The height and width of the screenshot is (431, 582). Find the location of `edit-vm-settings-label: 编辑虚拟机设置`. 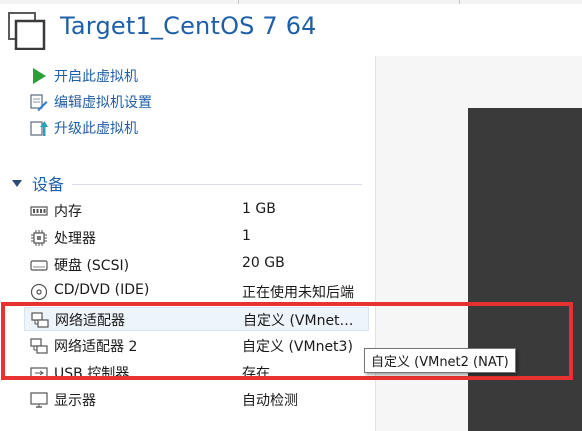

edit-vm-settings-label: 编辑虚拟机设置 is located at coordinates (103, 103).